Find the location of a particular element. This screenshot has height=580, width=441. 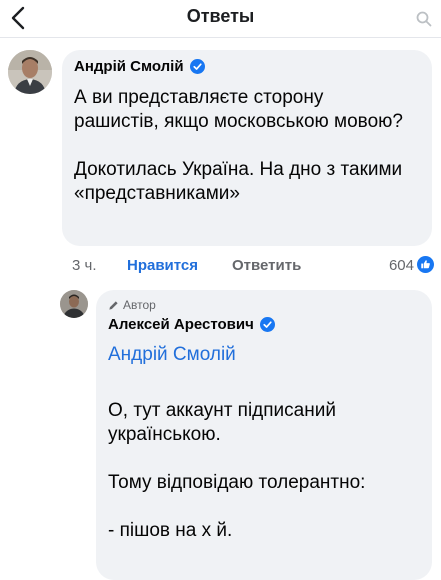

reply-button: Ответить is located at coordinates (266, 265).